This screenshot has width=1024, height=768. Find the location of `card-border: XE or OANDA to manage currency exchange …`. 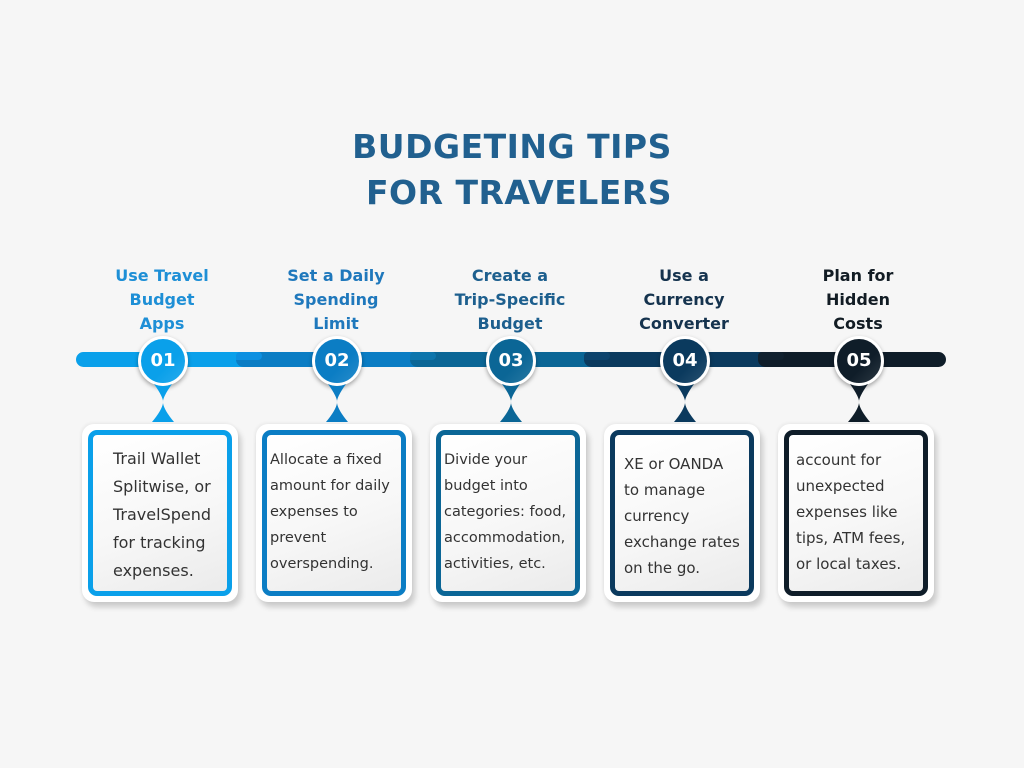

card-border: XE or OANDA to manage currency exchange … is located at coordinates (682, 513).